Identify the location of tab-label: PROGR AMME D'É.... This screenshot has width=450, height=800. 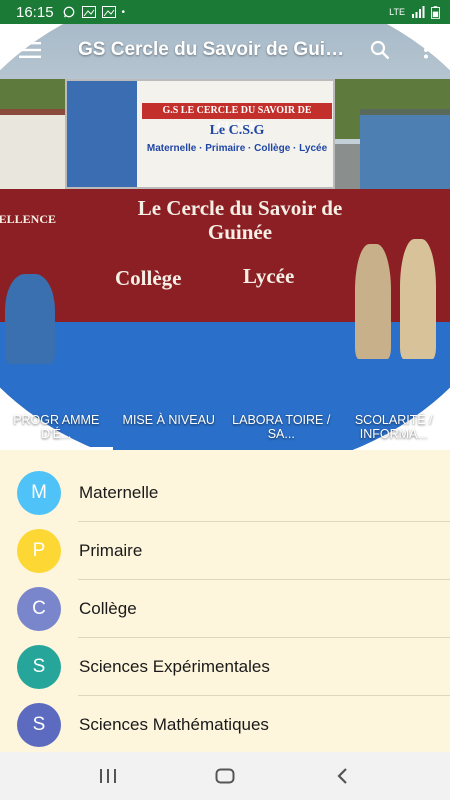
(56, 427).